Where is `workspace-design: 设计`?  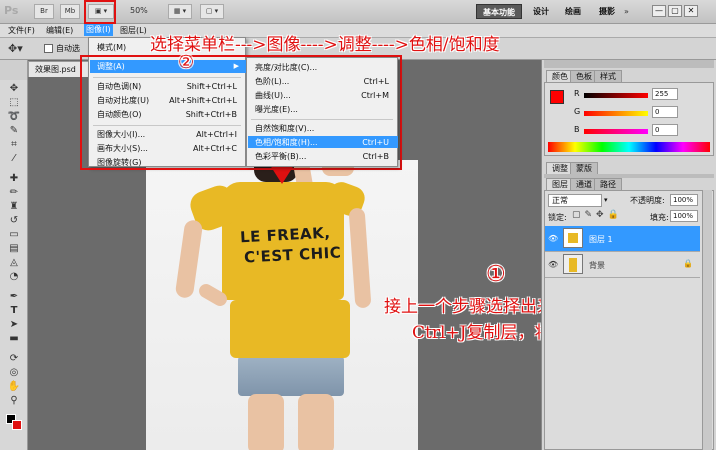 workspace-design: 设计 is located at coordinates (541, 11).